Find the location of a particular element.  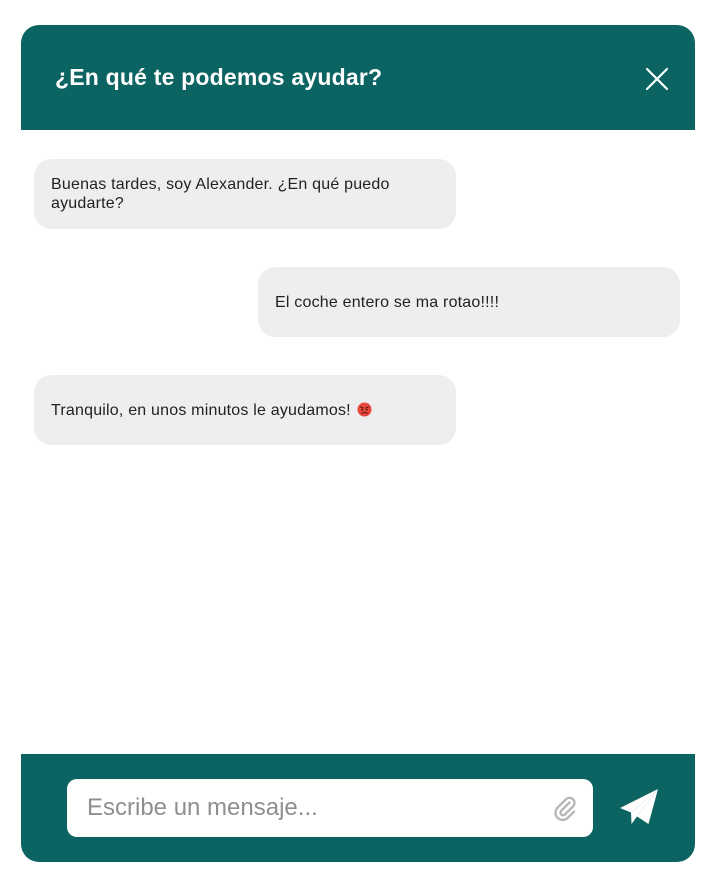

chat-title: ¿En qué te podemos ayudar? is located at coordinates (219, 77).